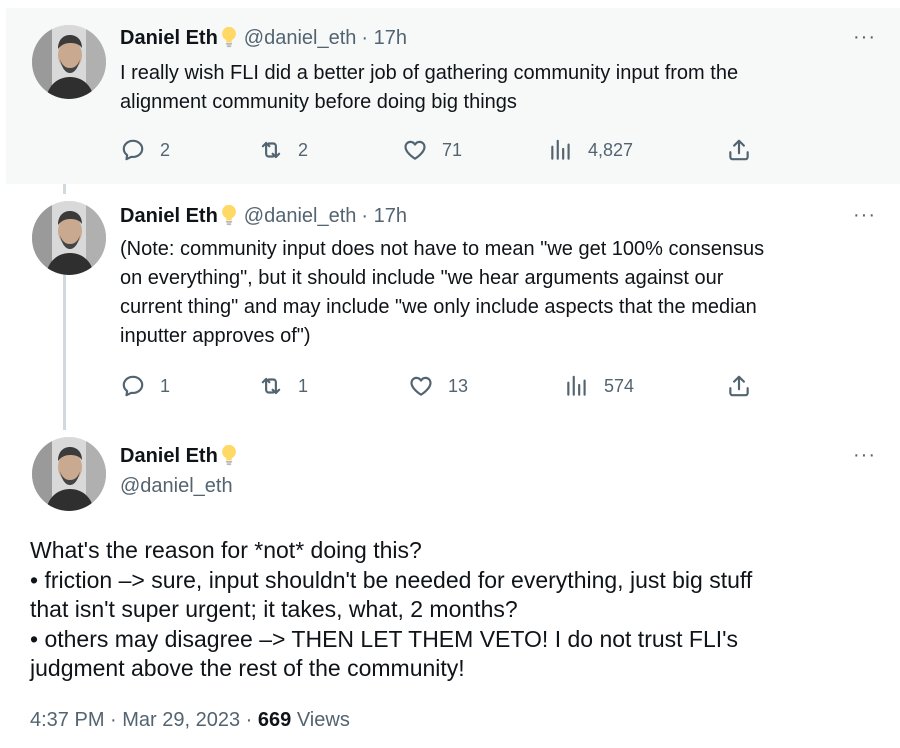 This screenshot has width=900, height=748. I want to click on reply-button: 1, so click(145, 386).